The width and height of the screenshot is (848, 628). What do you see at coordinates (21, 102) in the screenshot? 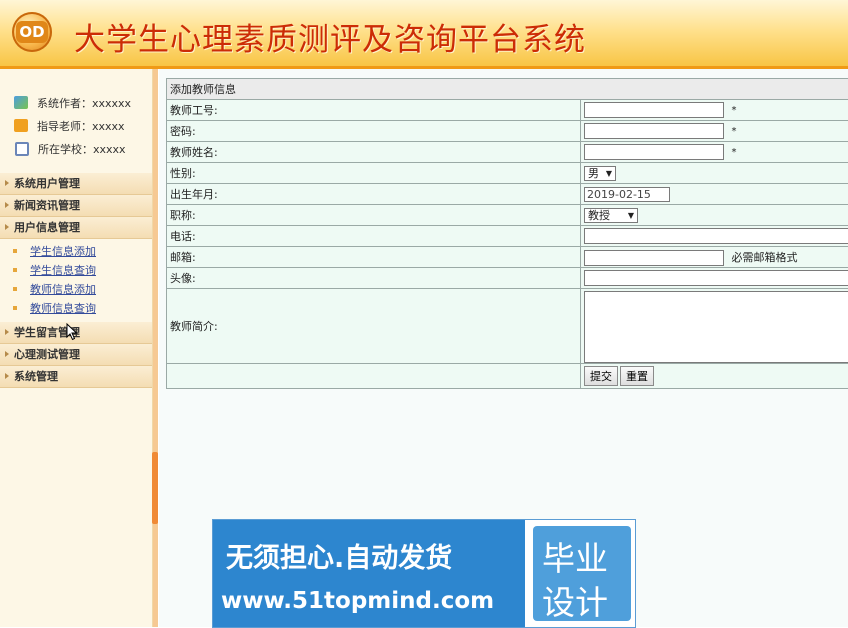
I see `users-icon` at bounding box center [21, 102].